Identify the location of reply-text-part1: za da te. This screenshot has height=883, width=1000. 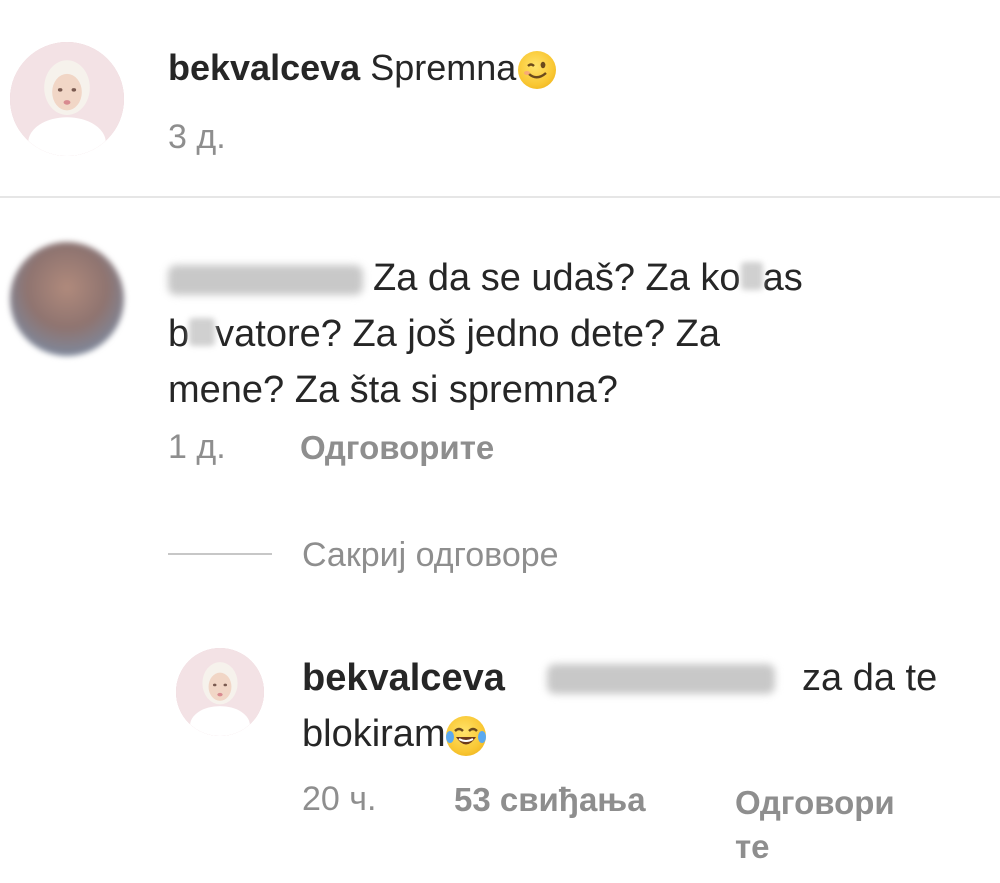
(870, 678).